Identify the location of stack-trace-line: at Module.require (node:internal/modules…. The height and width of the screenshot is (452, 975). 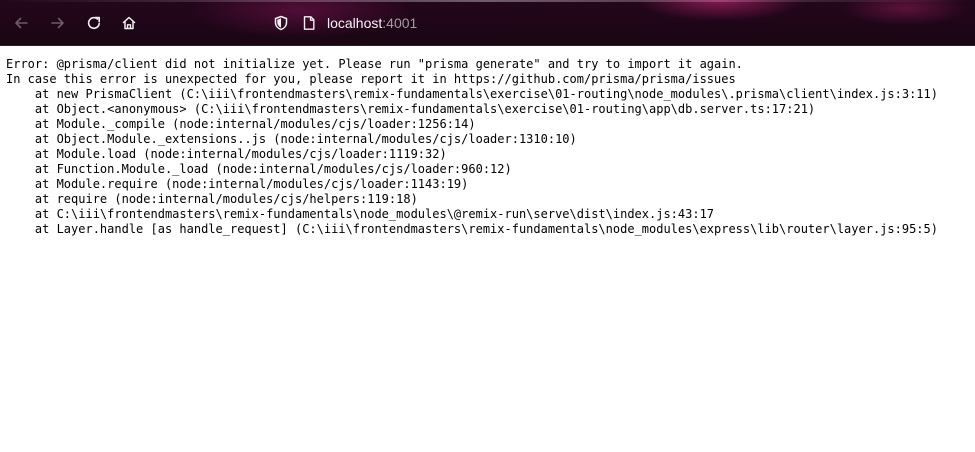
(237, 184).